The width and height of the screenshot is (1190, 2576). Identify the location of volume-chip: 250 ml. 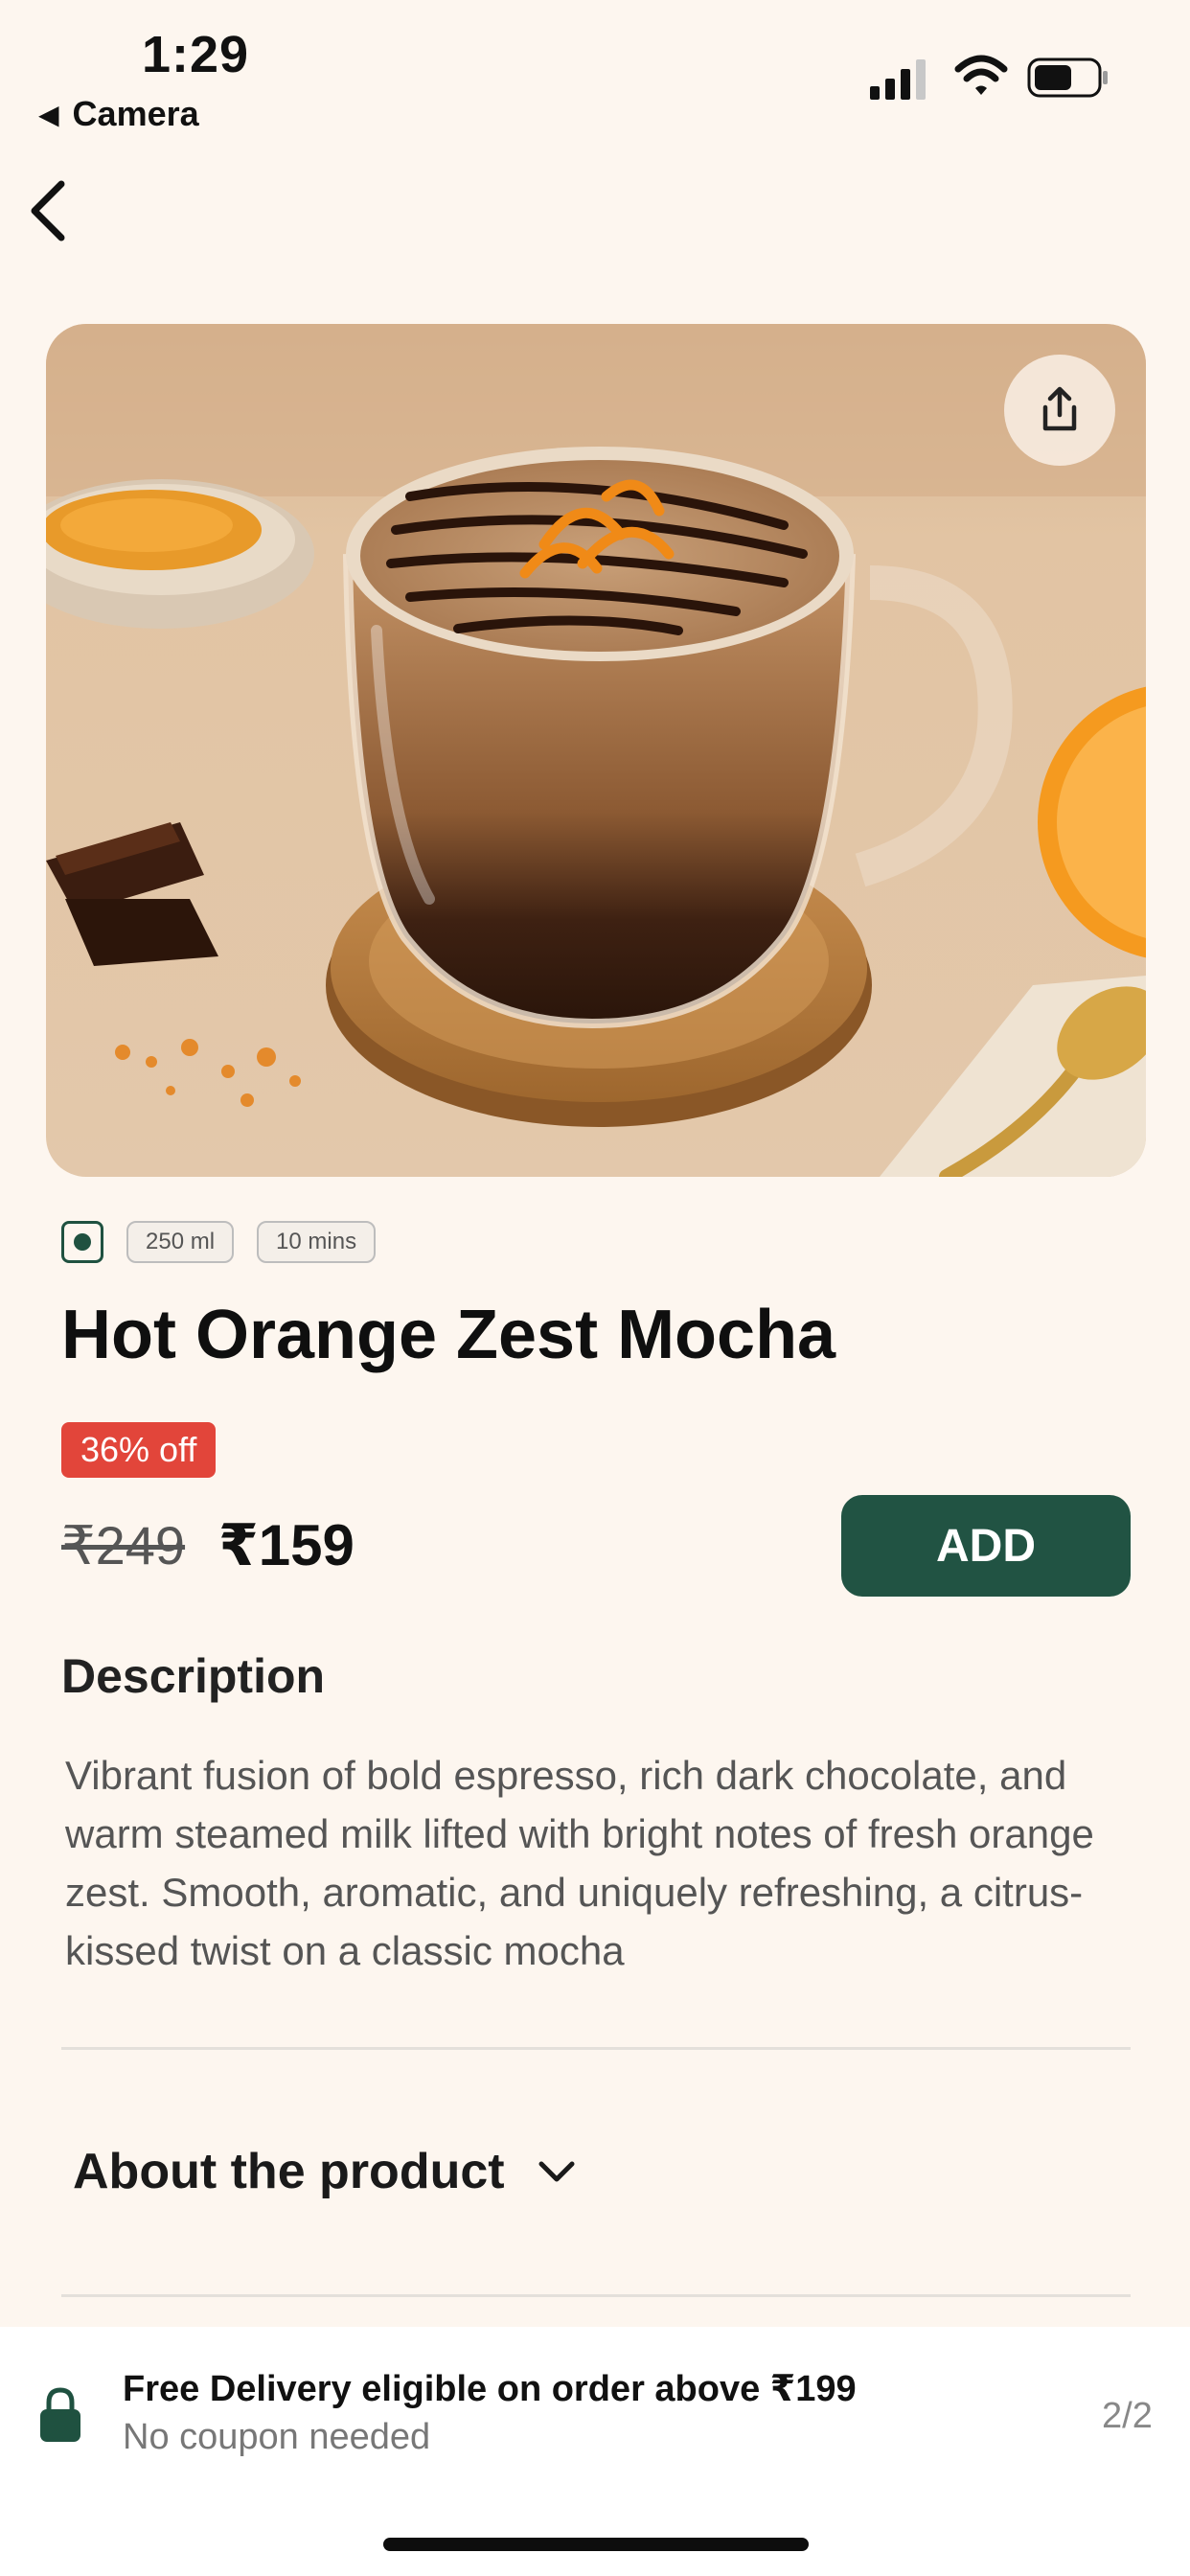
(181, 1242).